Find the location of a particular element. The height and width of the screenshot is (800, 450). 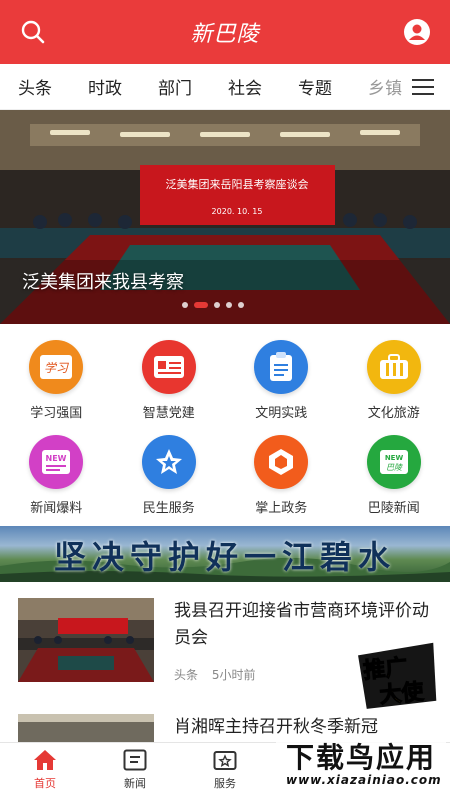

clipboard-icon is located at coordinates (281, 367).